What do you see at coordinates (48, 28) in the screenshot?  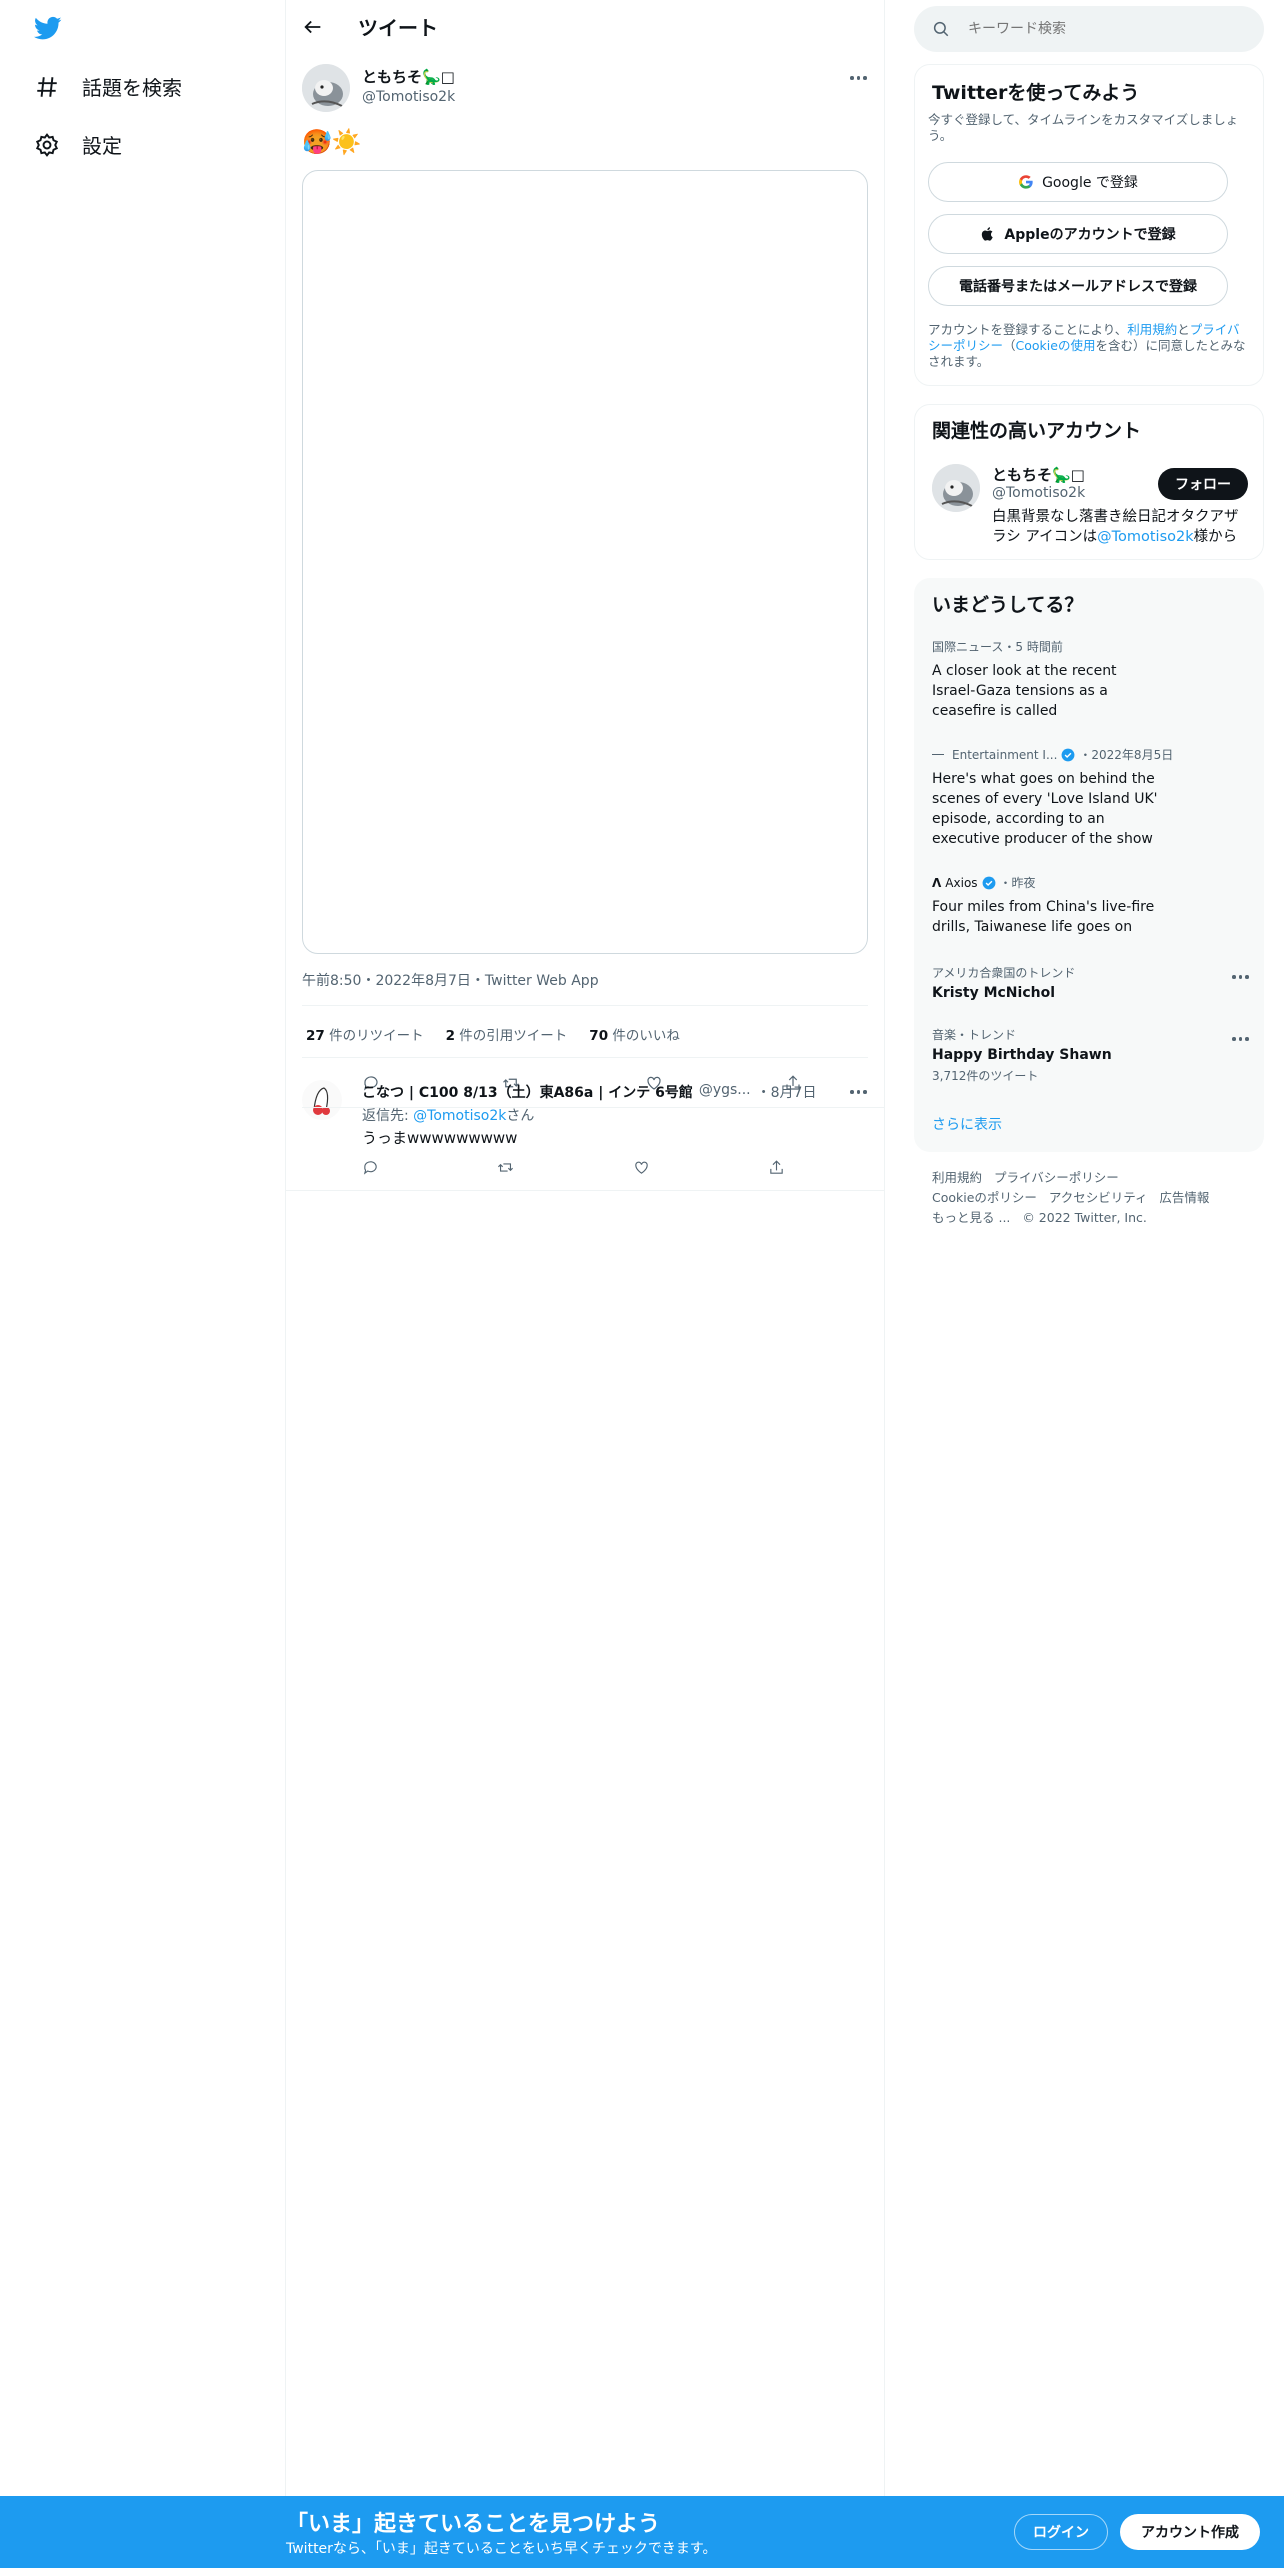 I see `twitter-logo-icon` at bounding box center [48, 28].